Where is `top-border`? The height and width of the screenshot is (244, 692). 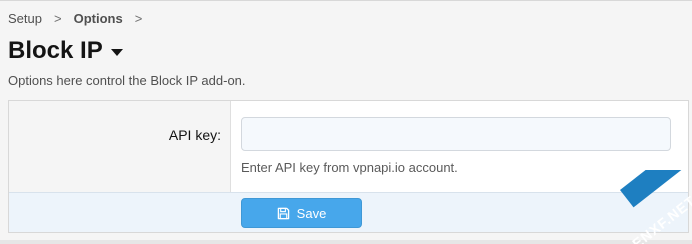
top-border is located at coordinates (346, 0).